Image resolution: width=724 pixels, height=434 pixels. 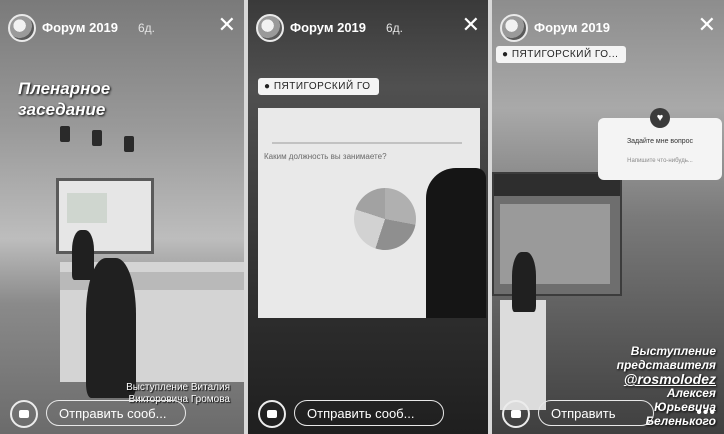 What do you see at coordinates (660, 118) in the screenshot?
I see `heart-icon: ♥` at bounding box center [660, 118].